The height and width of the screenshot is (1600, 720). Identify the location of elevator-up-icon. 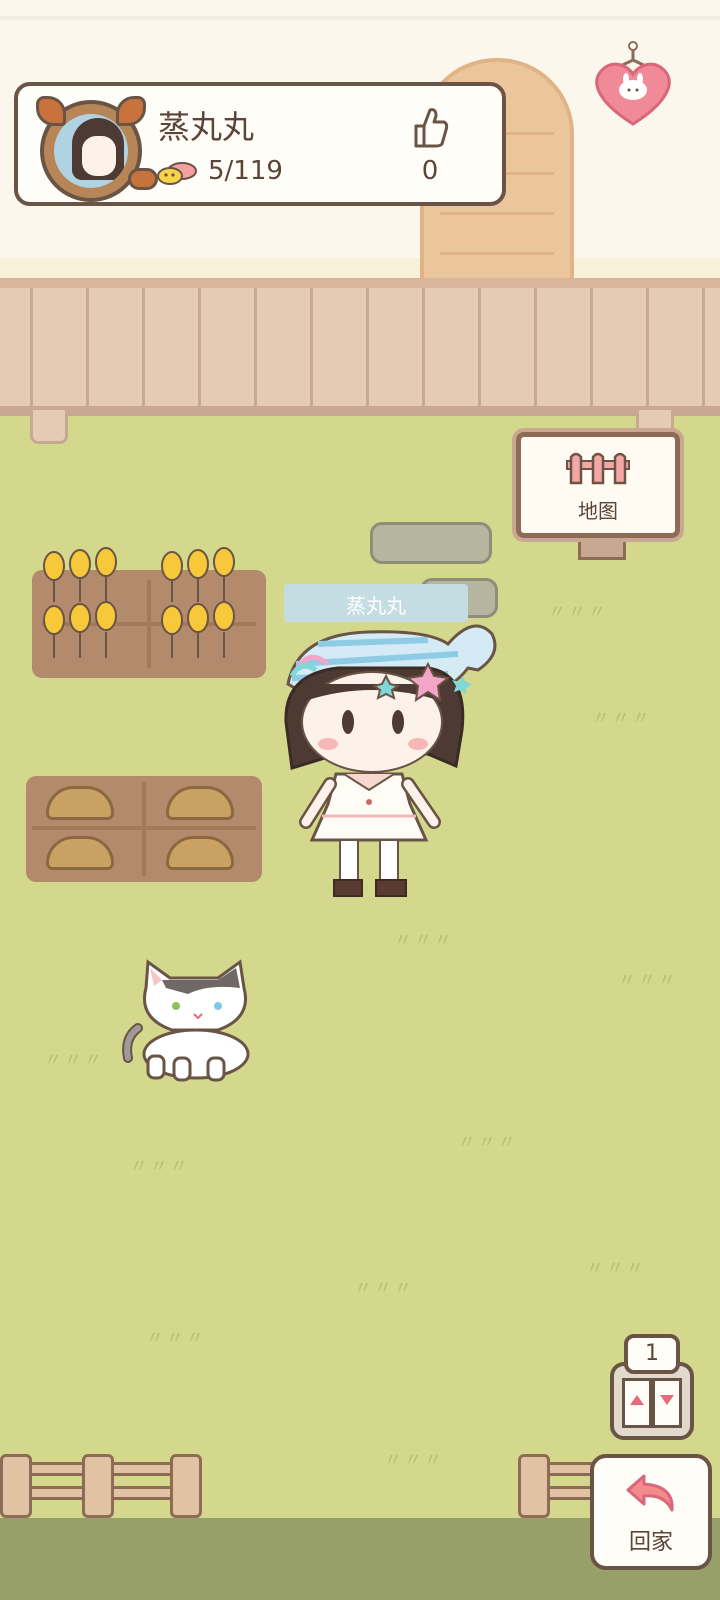
(637, 1400).